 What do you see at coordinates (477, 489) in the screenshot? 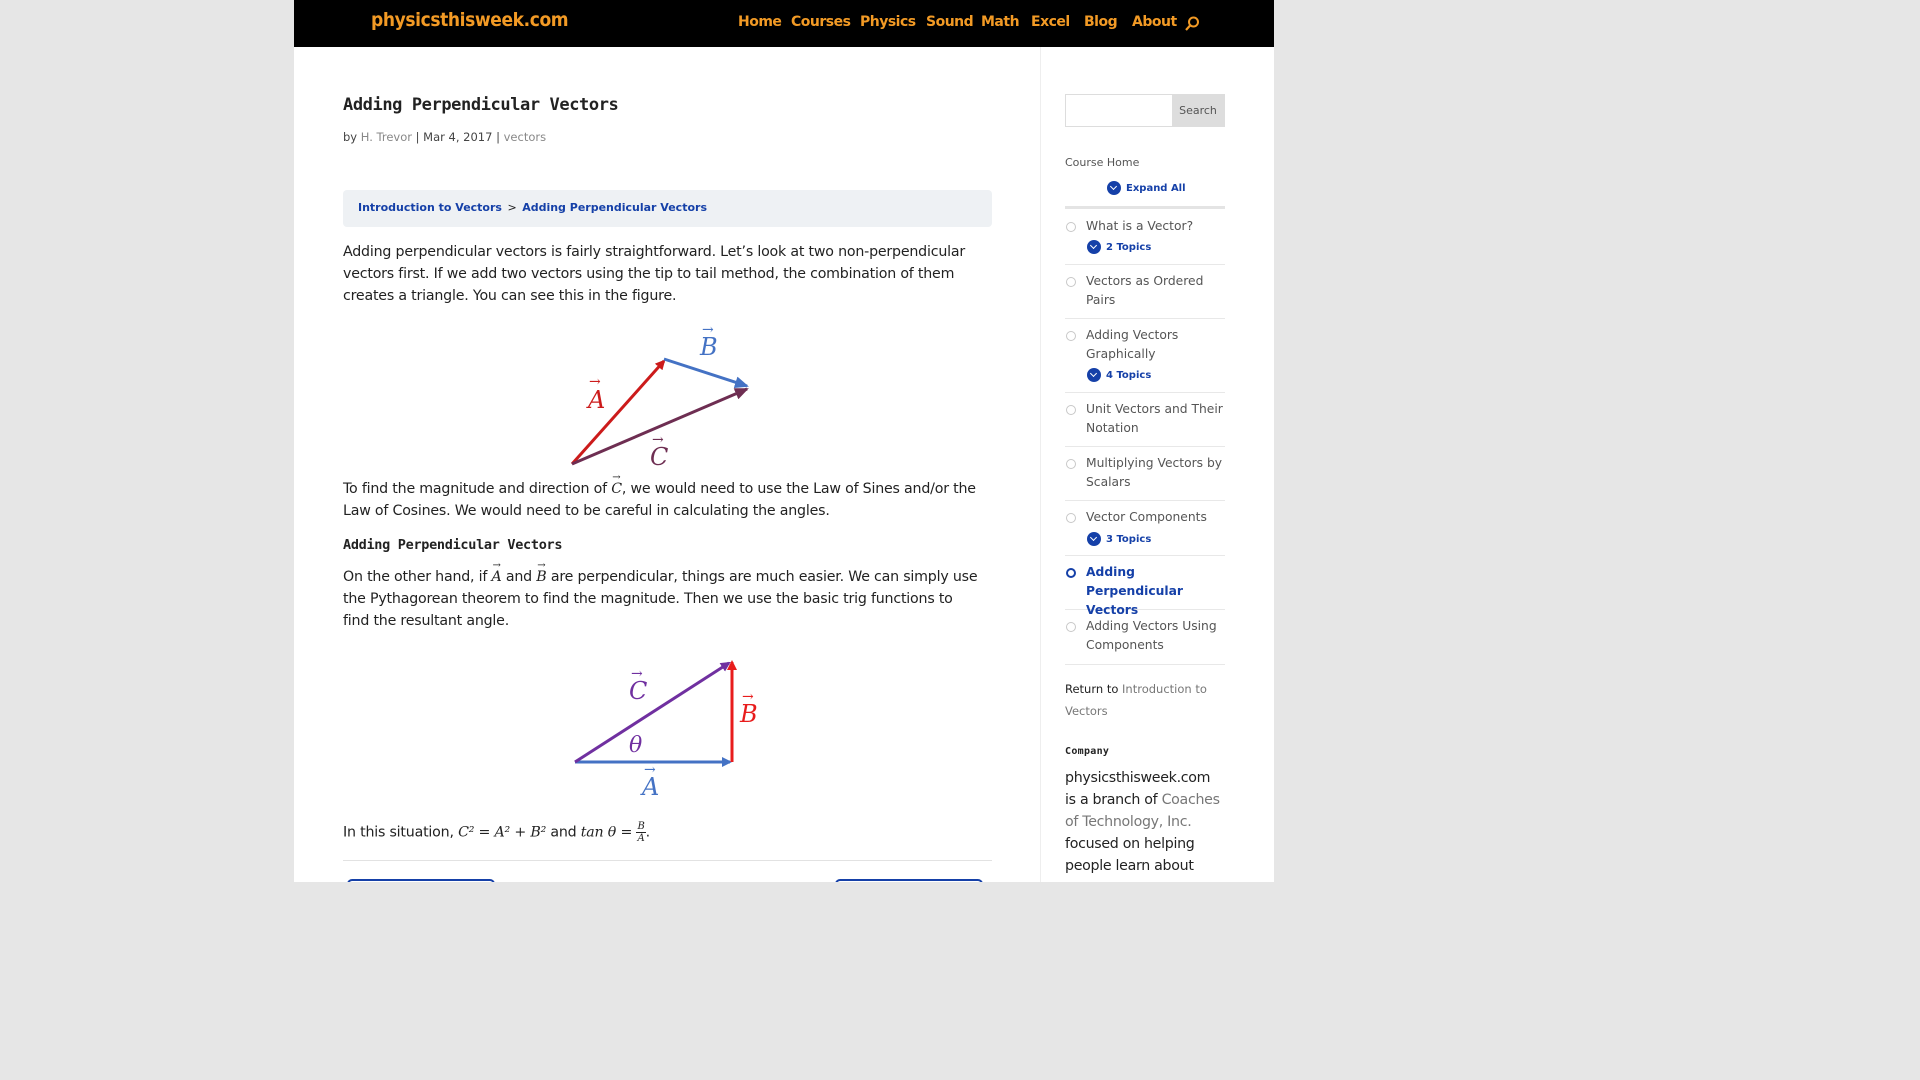
I see `p2-text: To find the magnitude and direction of` at bounding box center [477, 489].